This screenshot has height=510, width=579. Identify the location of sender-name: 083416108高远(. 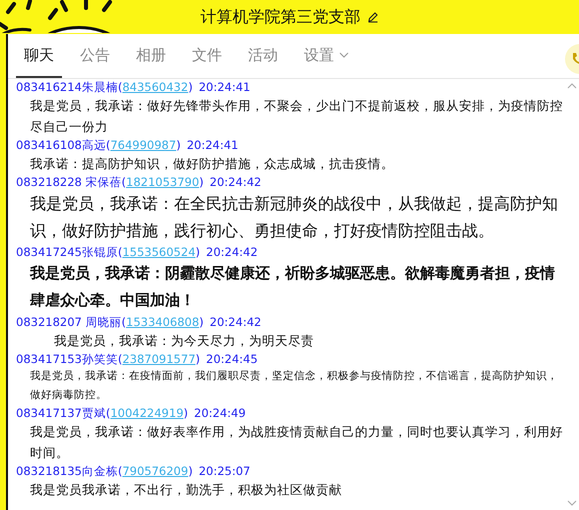
(63, 145).